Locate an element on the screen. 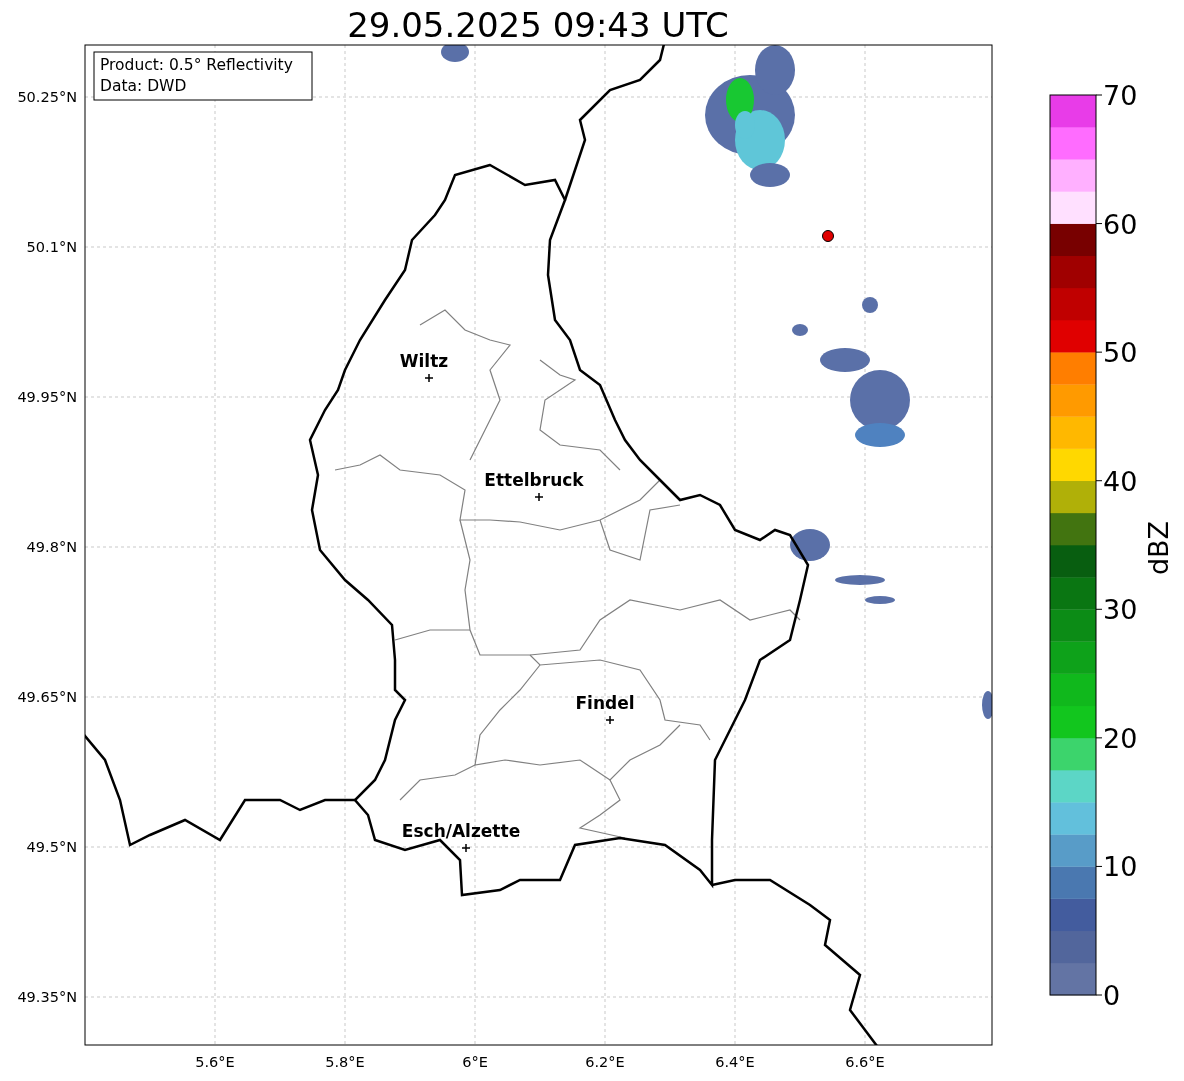 This screenshot has height=1081, width=1184. axis-tick-label: 49.5°N is located at coordinates (51, 847).